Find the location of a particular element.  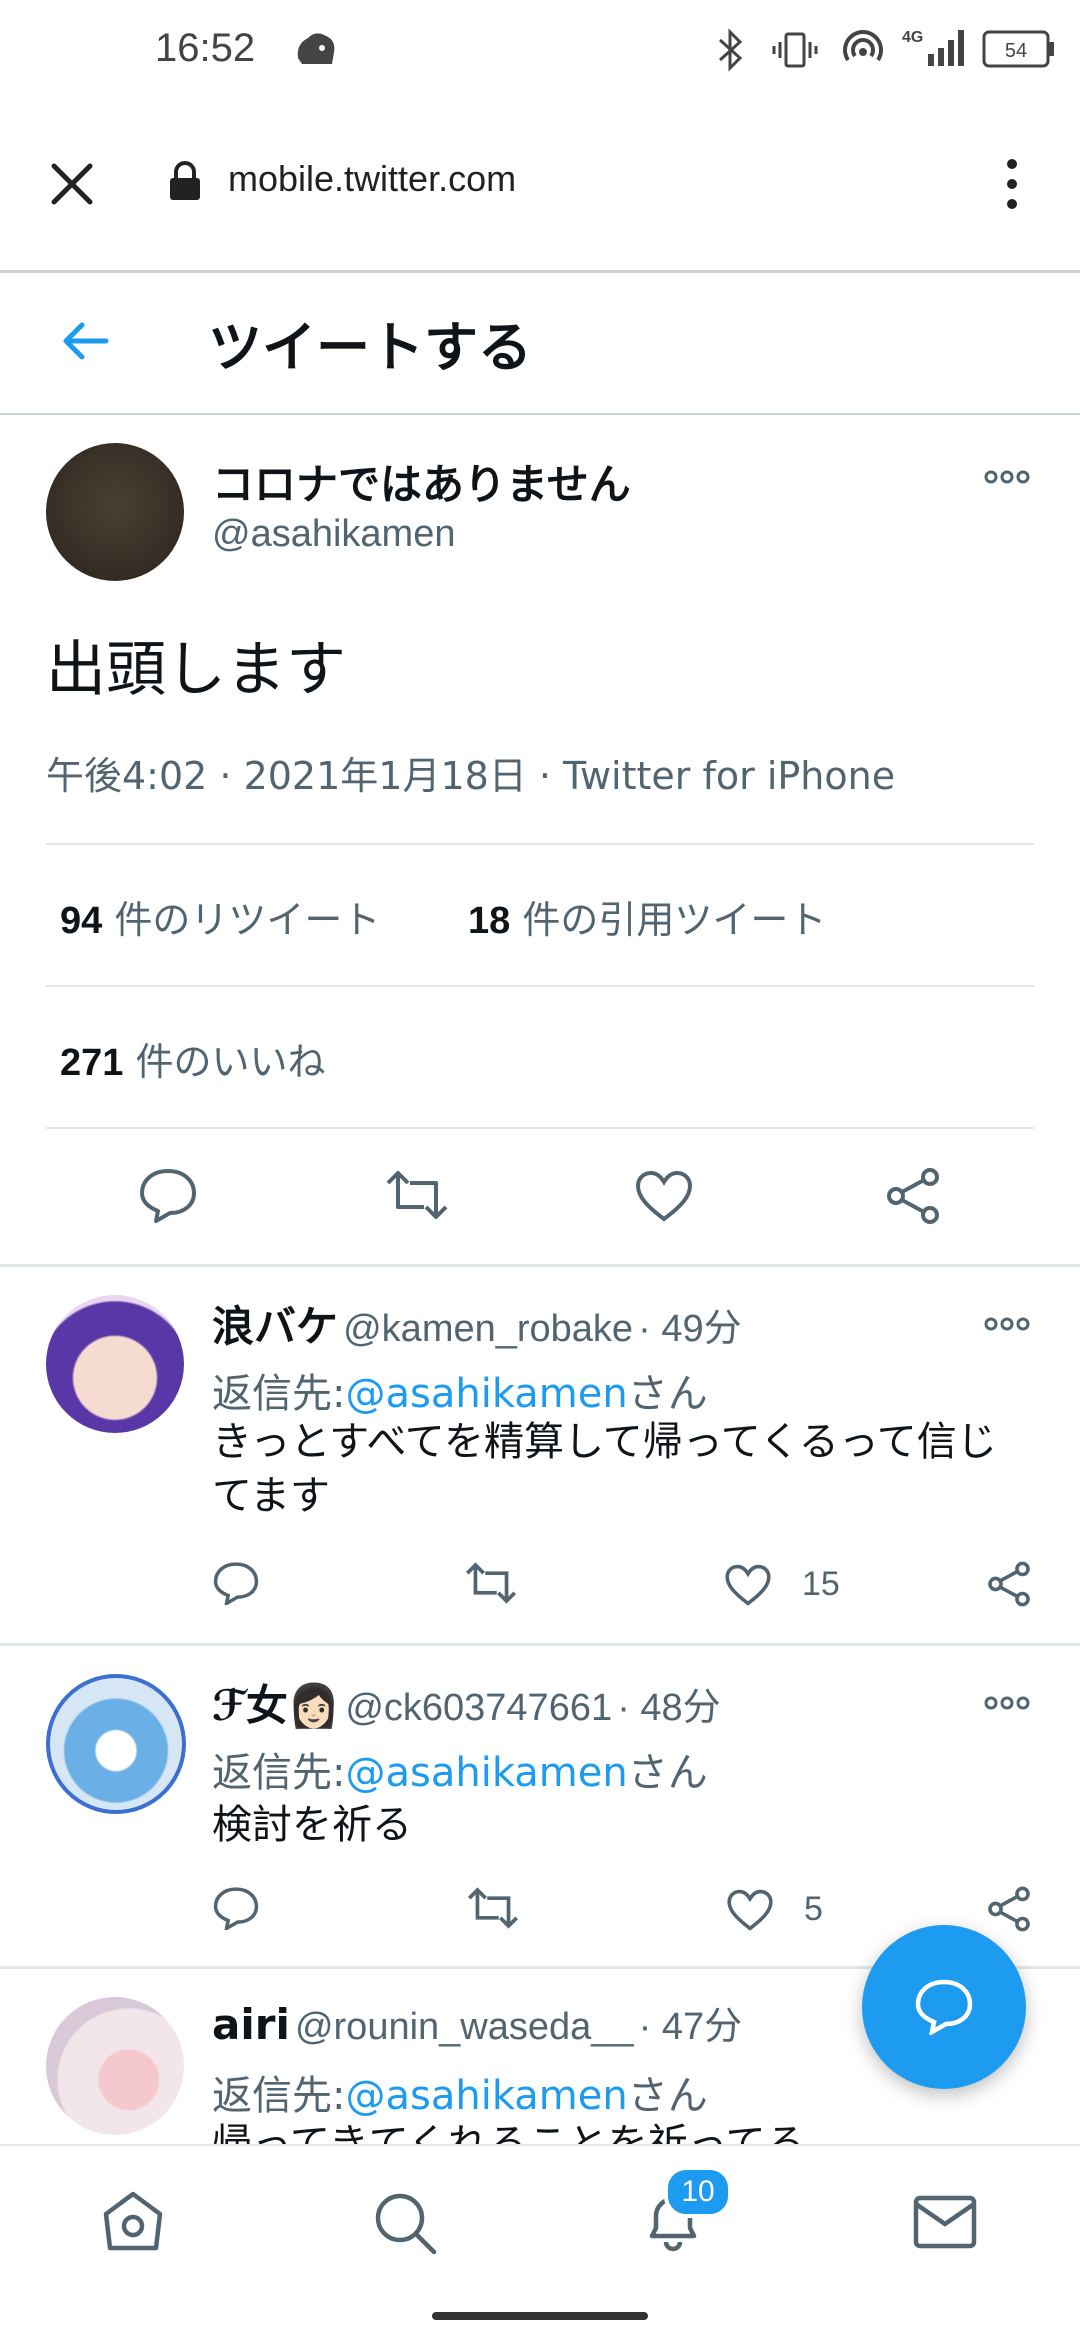

bluetooth-icon is located at coordinates (731, 50).